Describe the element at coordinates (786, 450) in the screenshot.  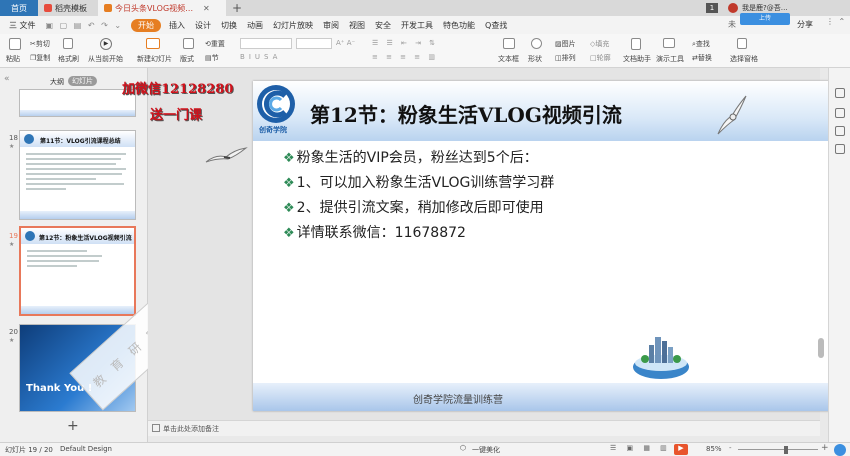
I see `zoom-slider-thumb` at that location.